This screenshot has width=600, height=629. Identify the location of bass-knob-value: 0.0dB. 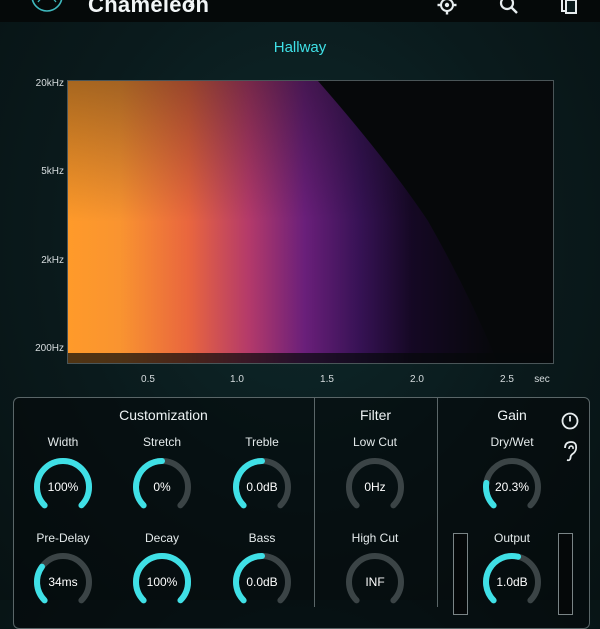
(262, 582).